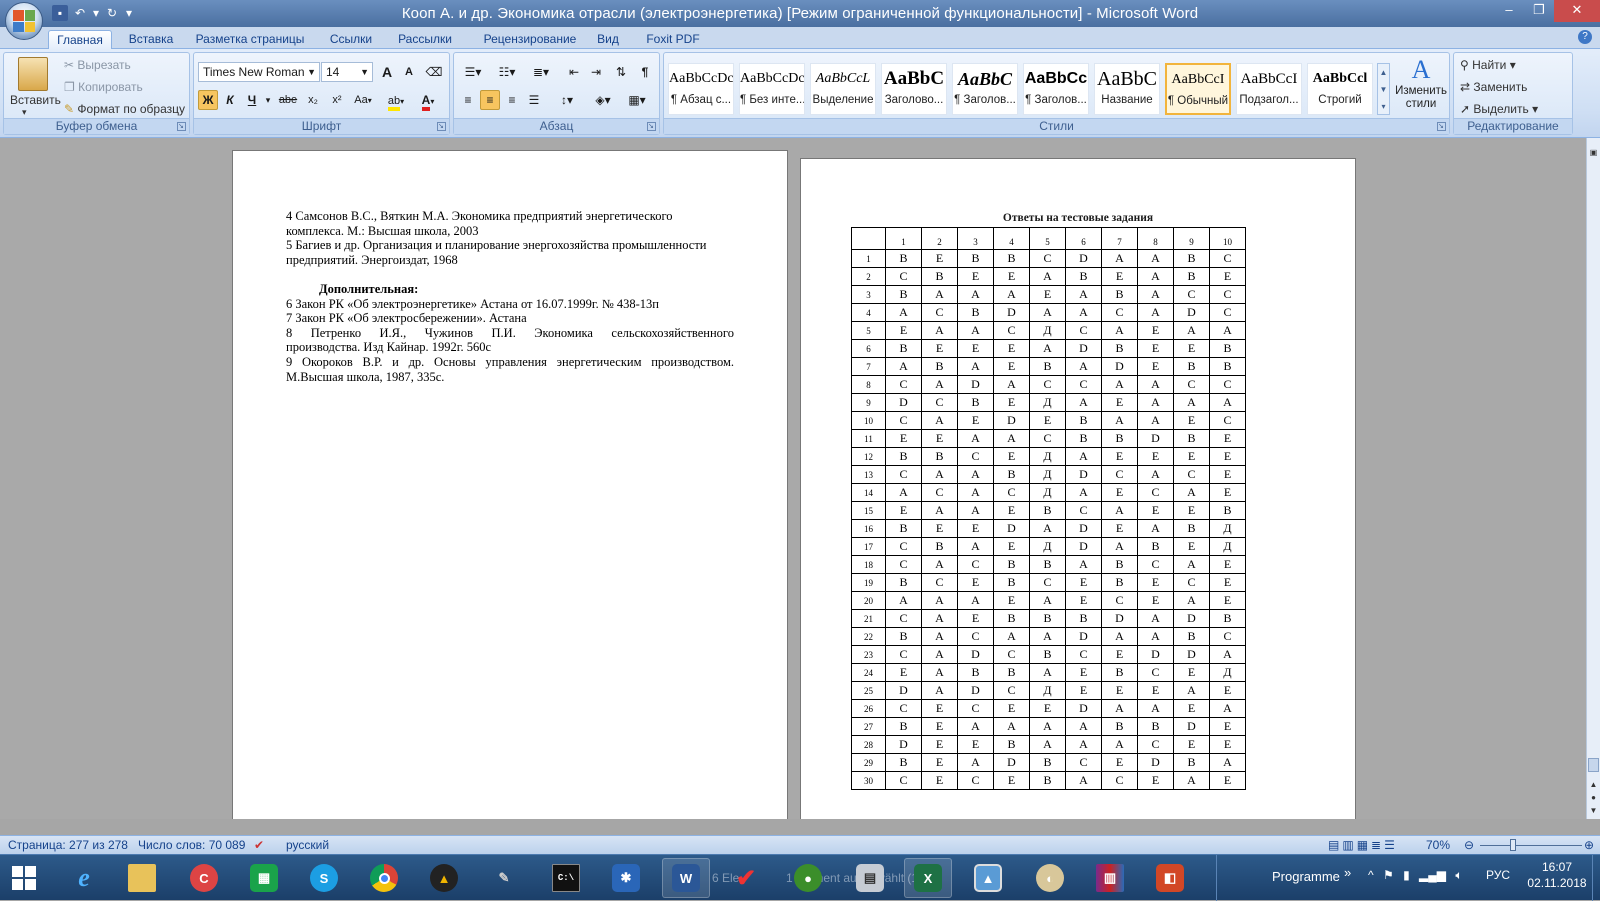 This screenshot has width=1600, height=901. What do you see at coordinates (409, 72) in the screenshot?
I see `shrink-font-button: A` at bounding box center [409, 72].